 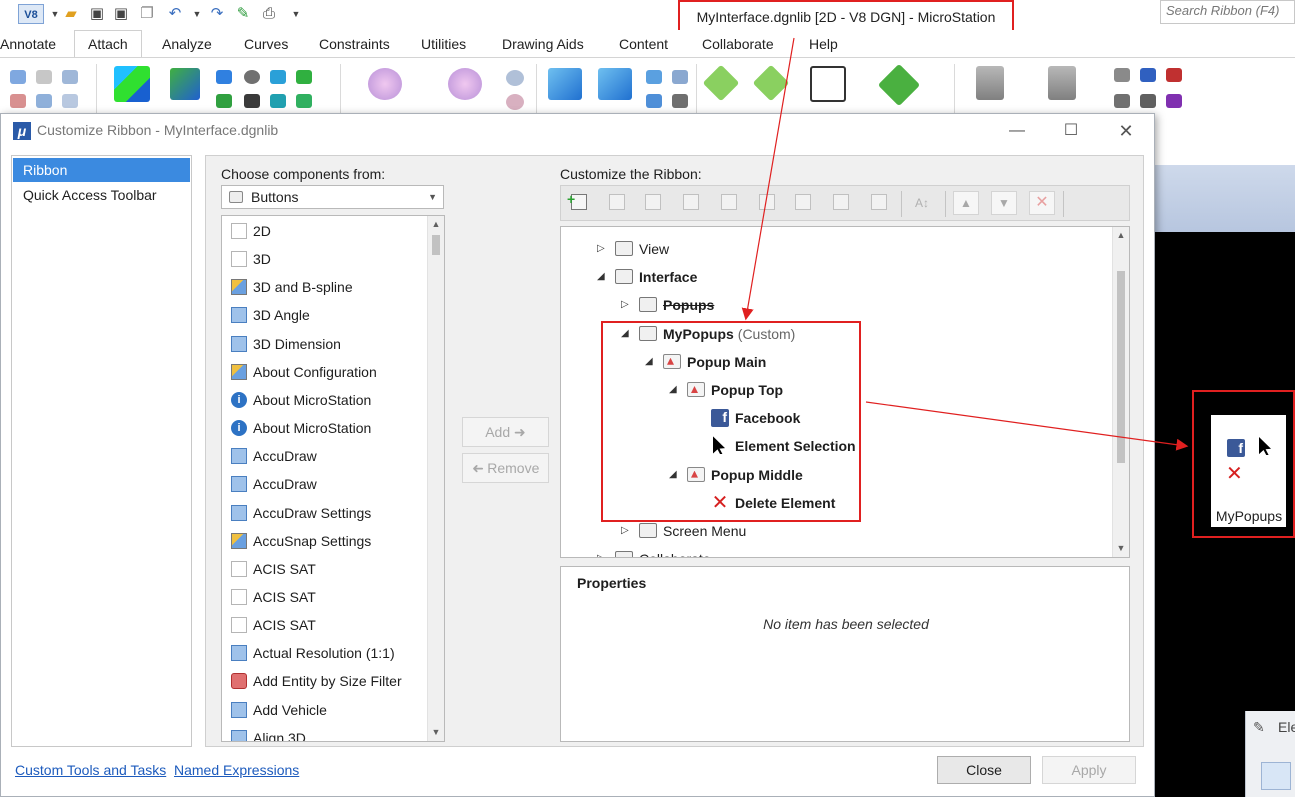 I want to click on add-button: Add ➜, so click(x=505, y=432).